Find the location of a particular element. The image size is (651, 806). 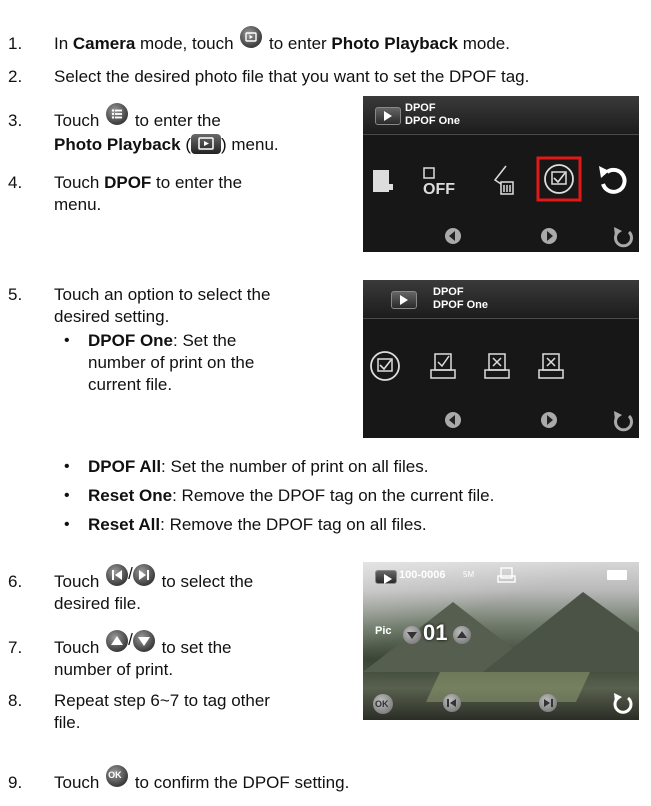

menu-icon is located at coordinates (117, 113).